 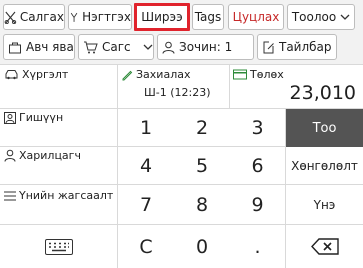 I want to click on tags-button: Tags, so click(x=208, y=17).